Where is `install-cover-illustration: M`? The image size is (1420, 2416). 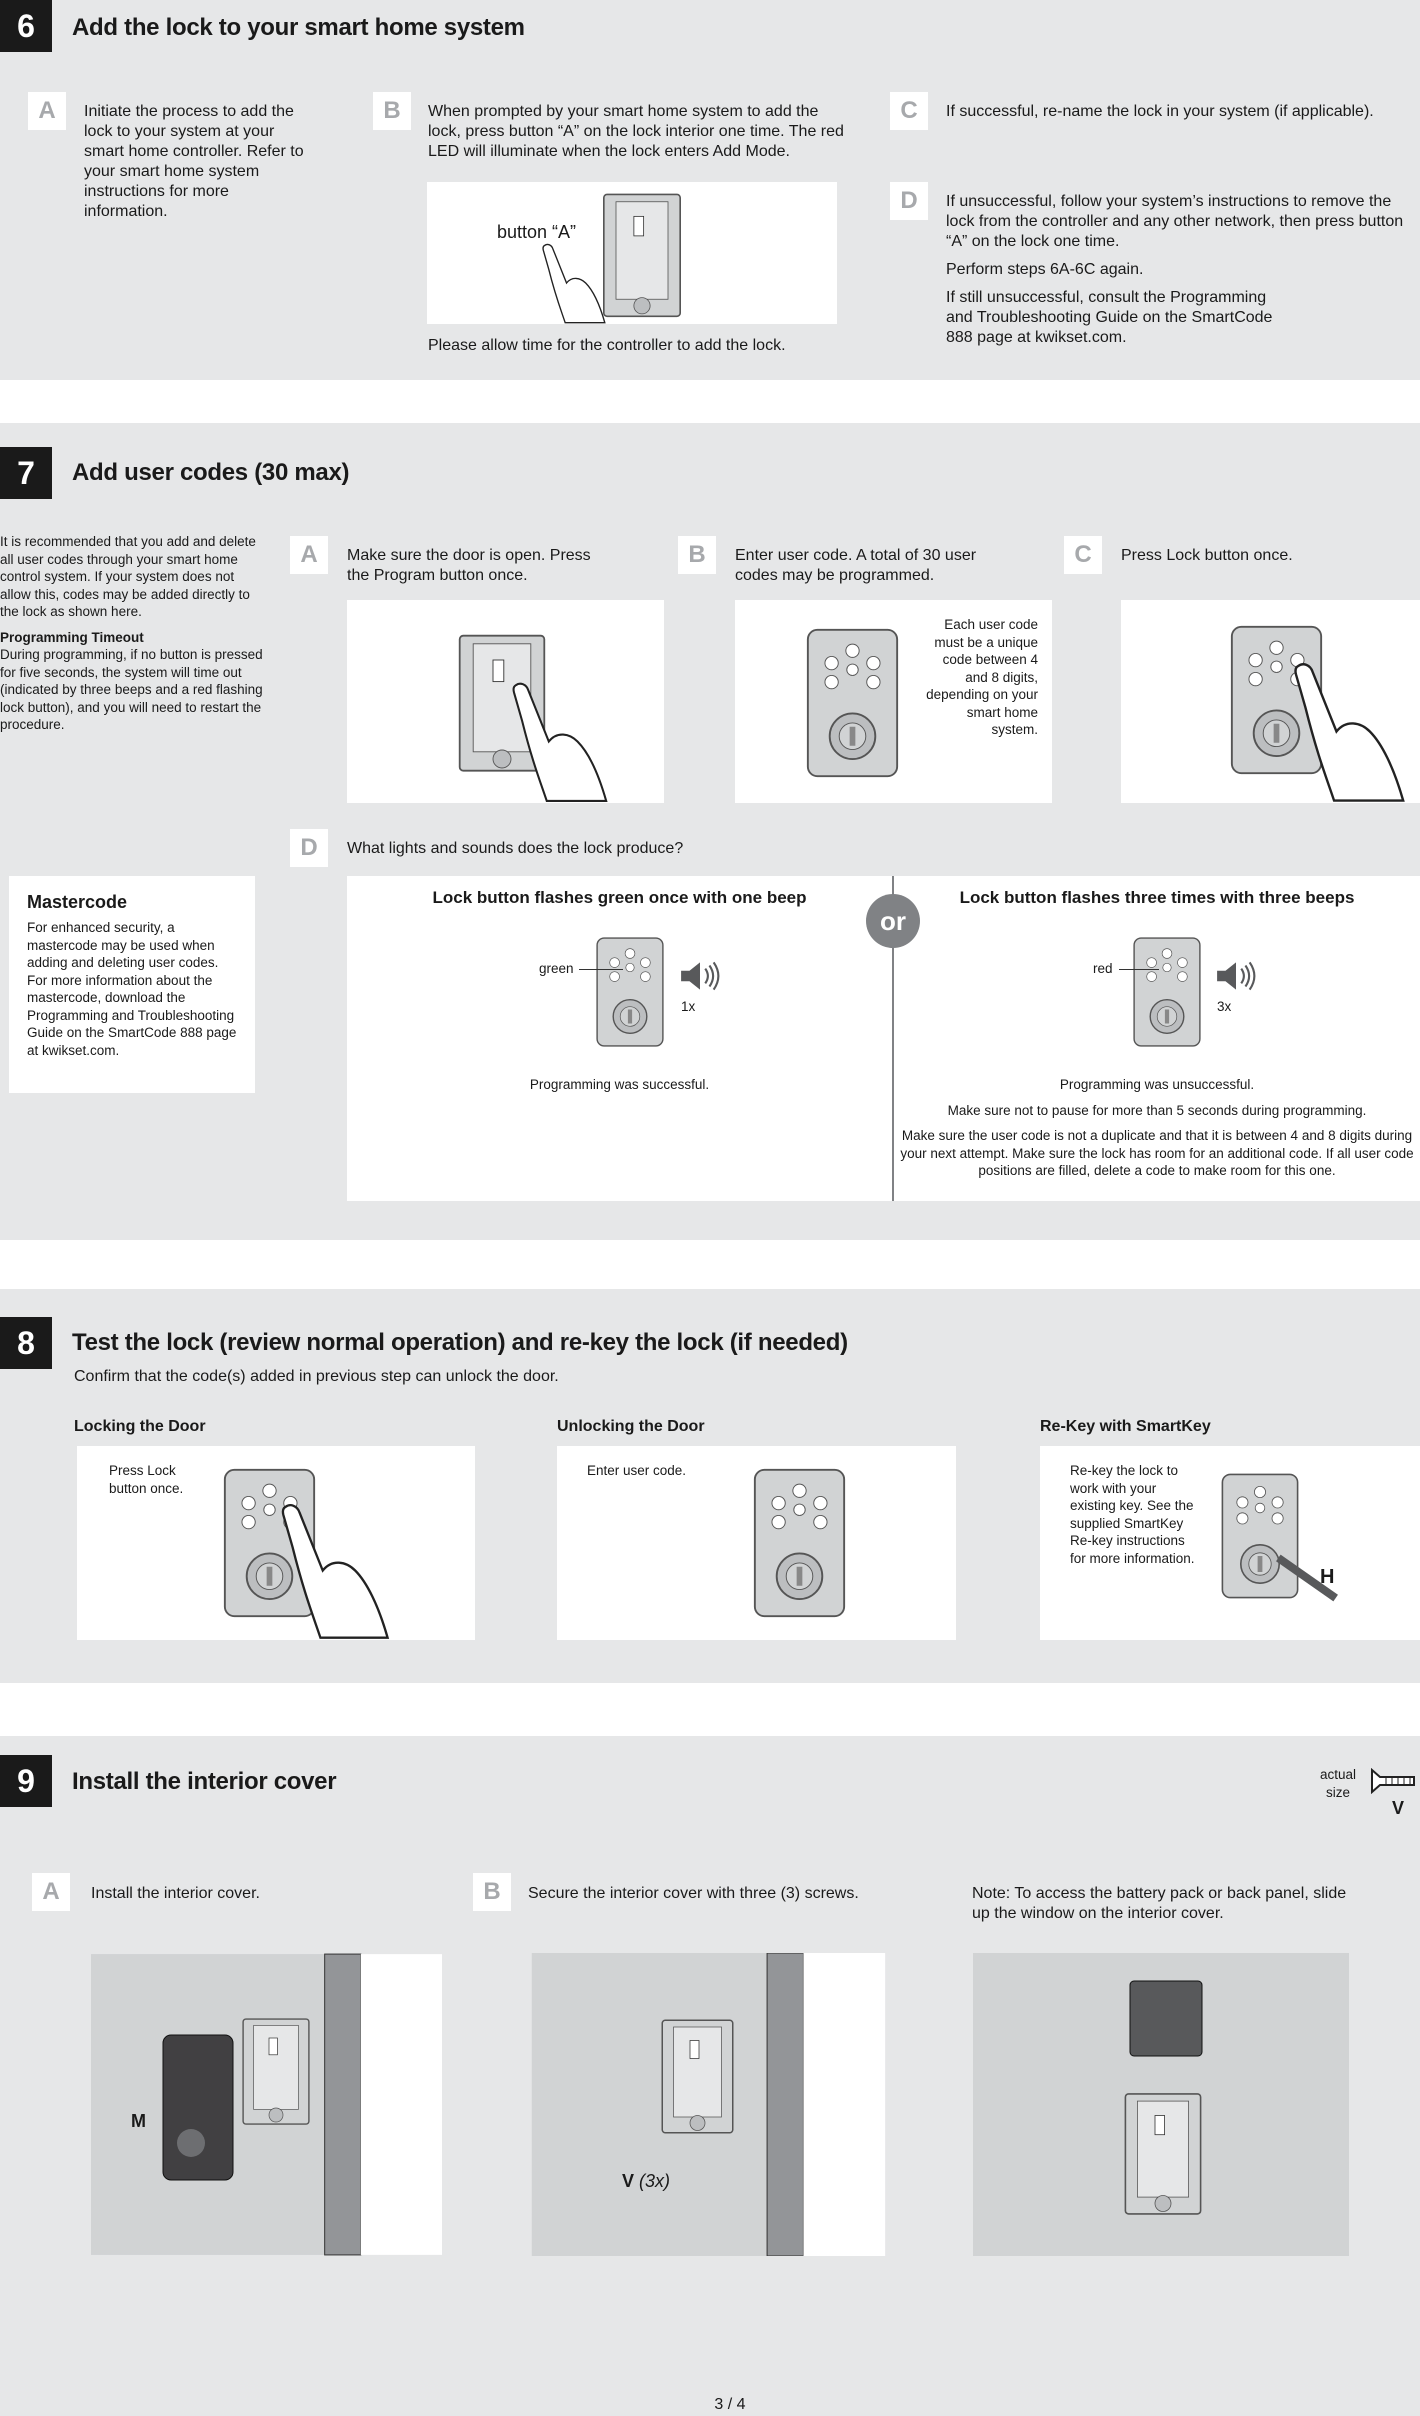 install-cover-illustration: M is located at coordinates (266, 2104).